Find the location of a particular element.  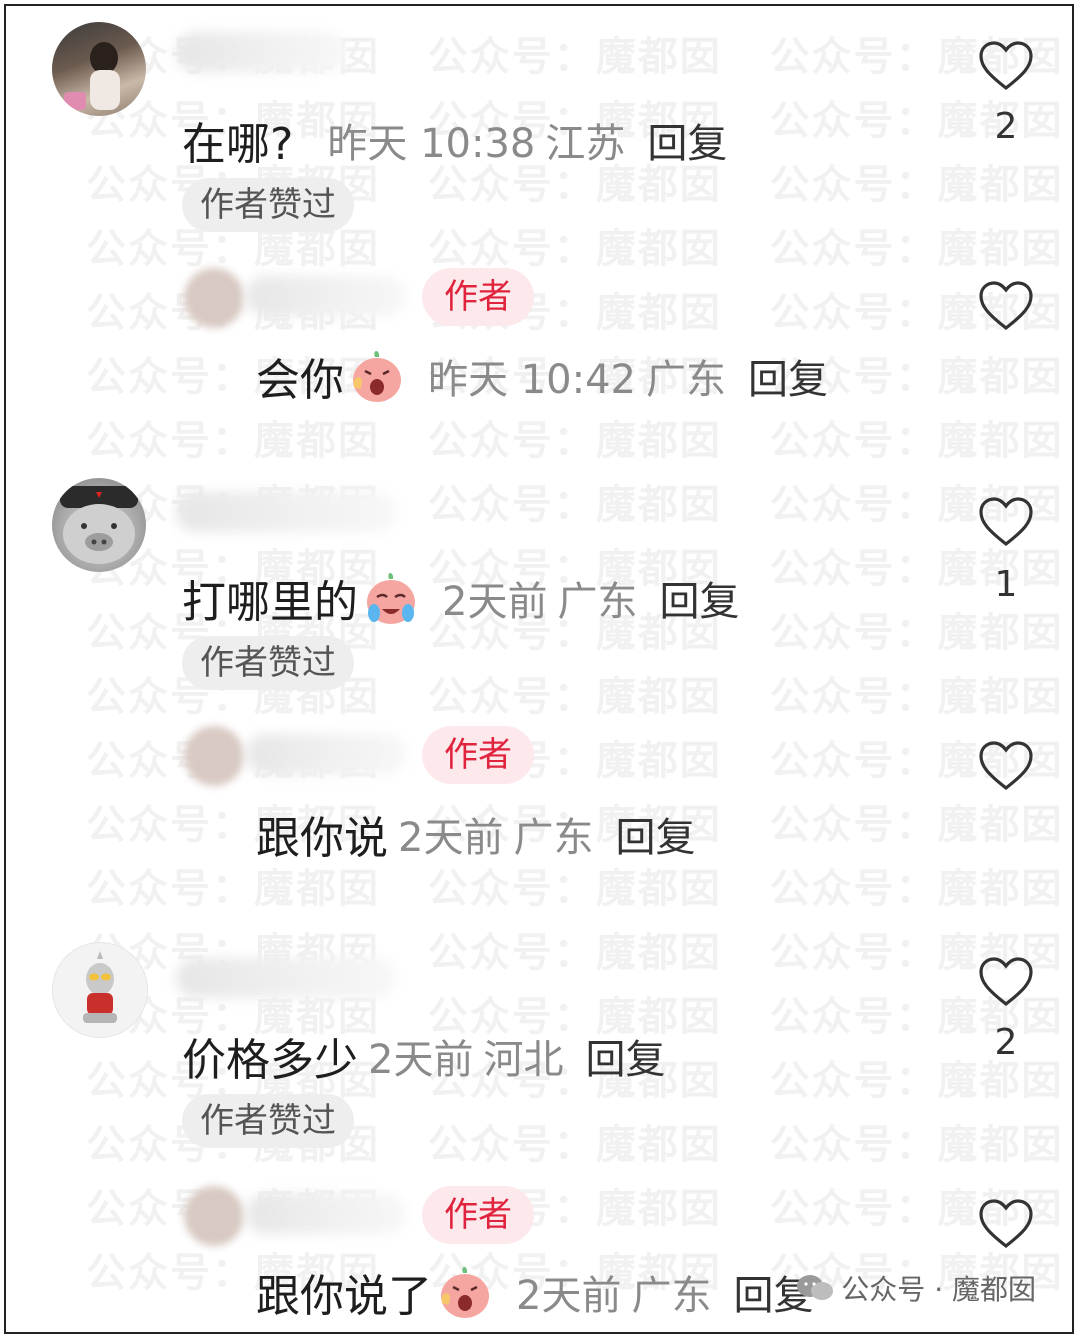

comment-line: 跟你说 2天前 广东 回复 is located at coordinates (475, 834).